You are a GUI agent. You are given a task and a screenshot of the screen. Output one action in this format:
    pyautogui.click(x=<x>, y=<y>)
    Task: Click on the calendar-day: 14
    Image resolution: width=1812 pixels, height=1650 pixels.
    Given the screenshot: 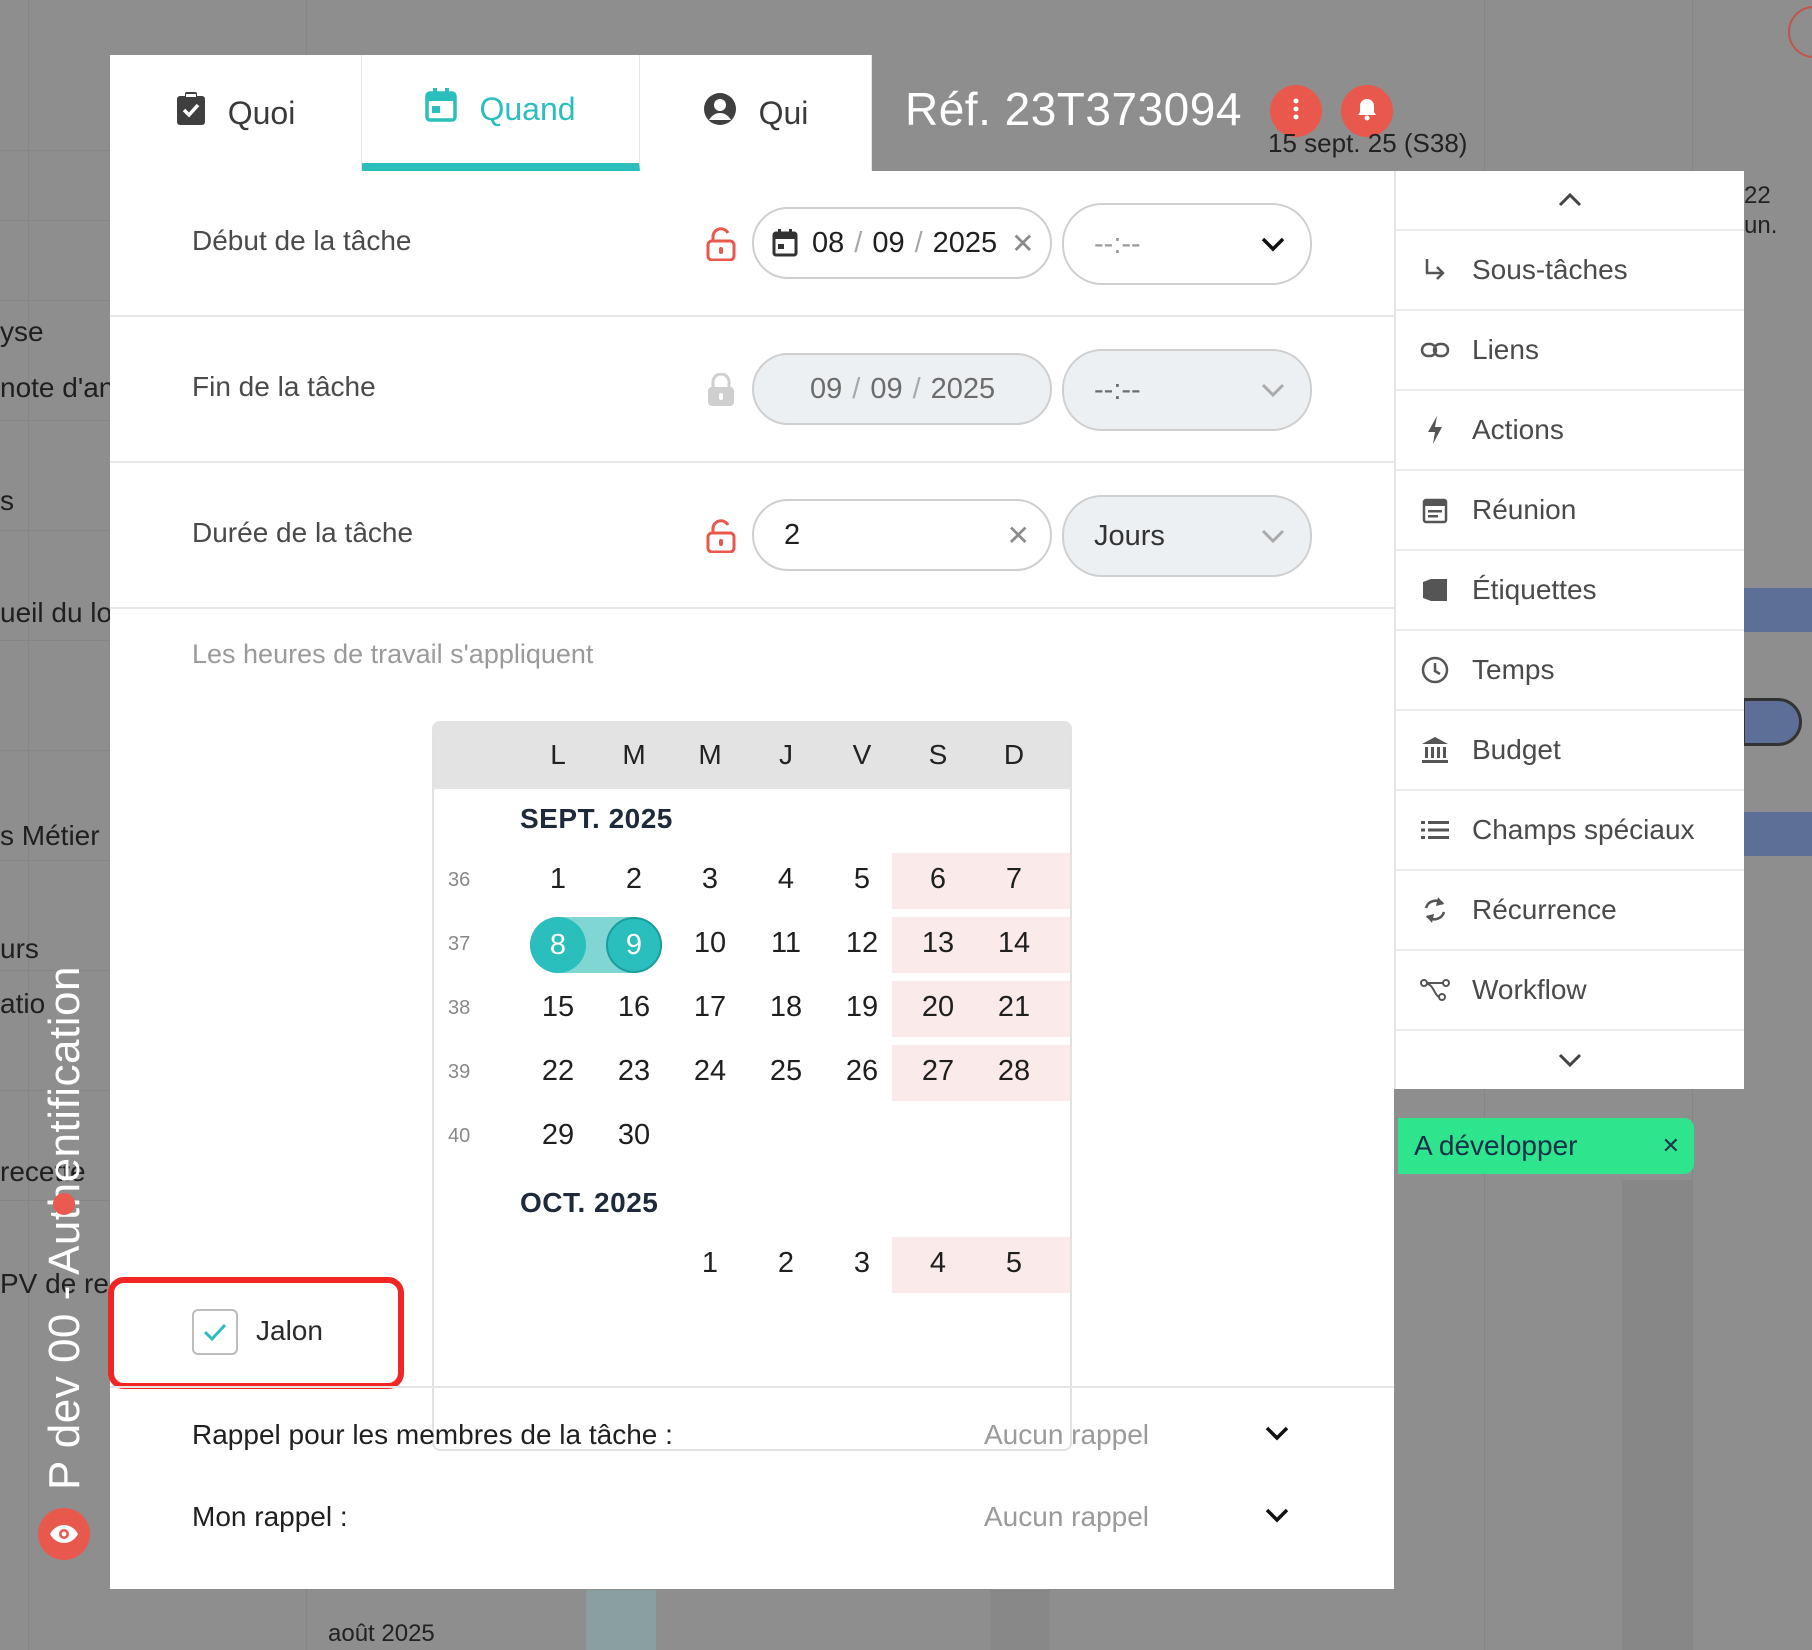 What is the action you would take?
    pyautogui.click(x=1014, y=943)
    